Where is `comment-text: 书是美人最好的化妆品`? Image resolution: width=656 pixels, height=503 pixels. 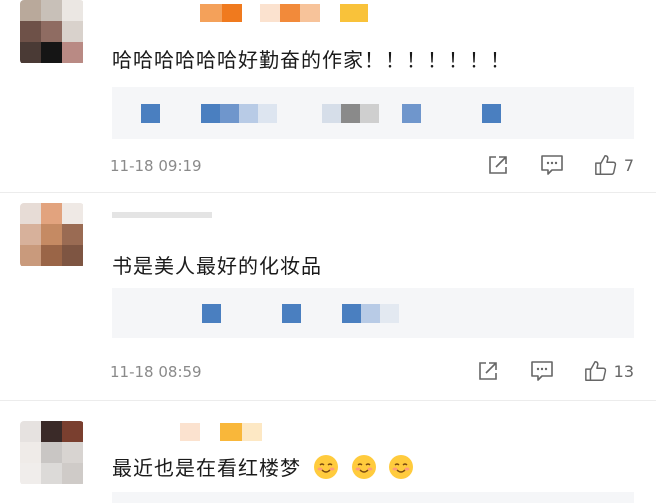
comment-text: 书是美人最好的化妆品 is located at coordinates (217, 266).